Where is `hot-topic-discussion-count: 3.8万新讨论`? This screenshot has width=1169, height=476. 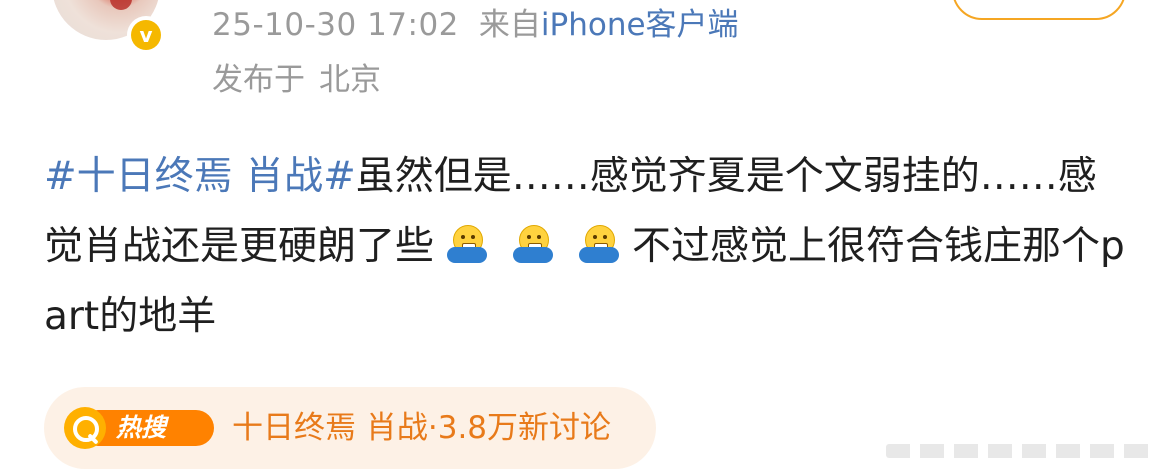
hot-topic-discussion-count: 3.8万新讨论 is located at coordinates (524, 428).